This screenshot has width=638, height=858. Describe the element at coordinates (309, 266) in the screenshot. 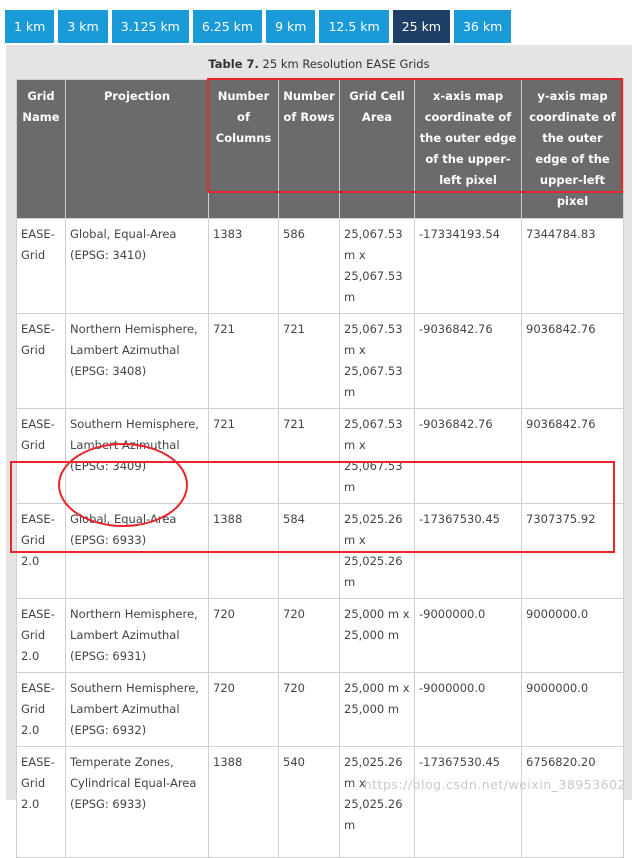

I see `cell-rows: 586` at that location.